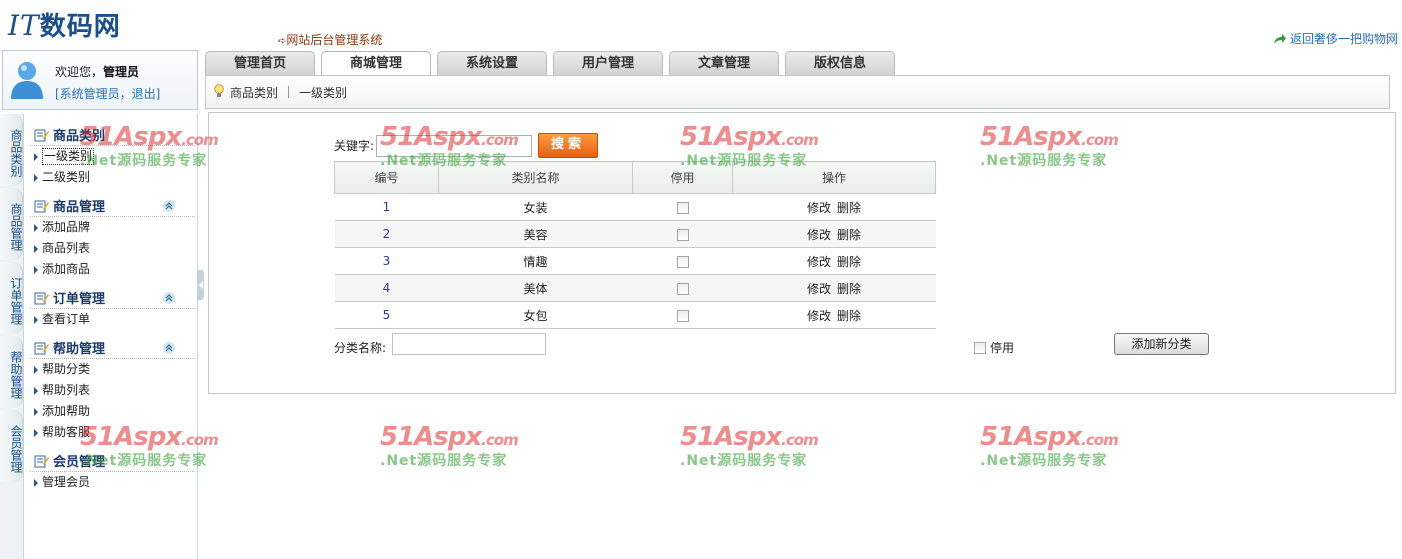 This screenshot has width=1402, height=559. I want to click on watermark-domain: .com, so click(800, 440).